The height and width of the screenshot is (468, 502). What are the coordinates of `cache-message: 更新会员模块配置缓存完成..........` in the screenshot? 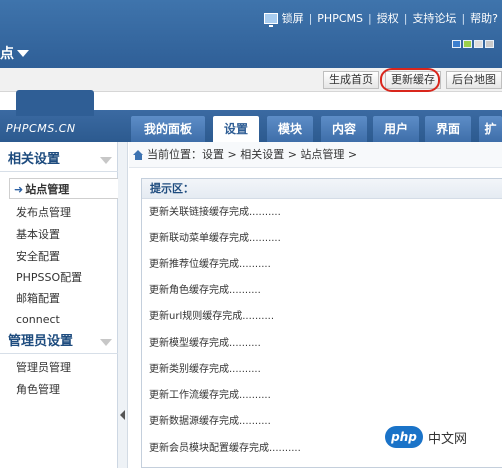 It's located at (225, 448).